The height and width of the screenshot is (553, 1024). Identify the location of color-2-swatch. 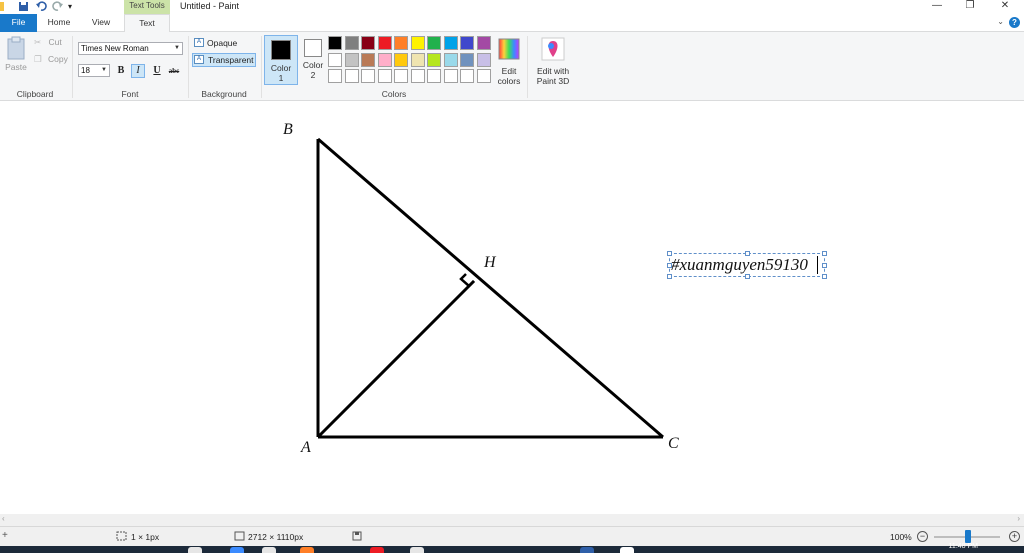
(313, 48).